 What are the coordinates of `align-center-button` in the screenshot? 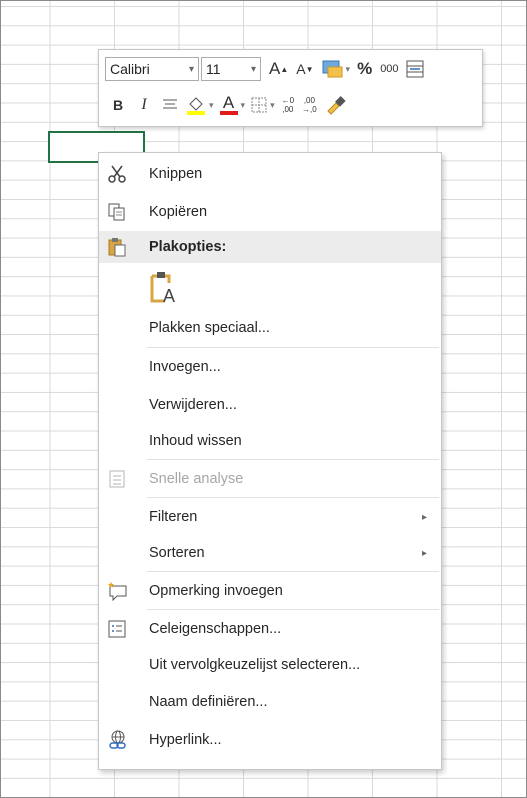 It's located at (170, 105).